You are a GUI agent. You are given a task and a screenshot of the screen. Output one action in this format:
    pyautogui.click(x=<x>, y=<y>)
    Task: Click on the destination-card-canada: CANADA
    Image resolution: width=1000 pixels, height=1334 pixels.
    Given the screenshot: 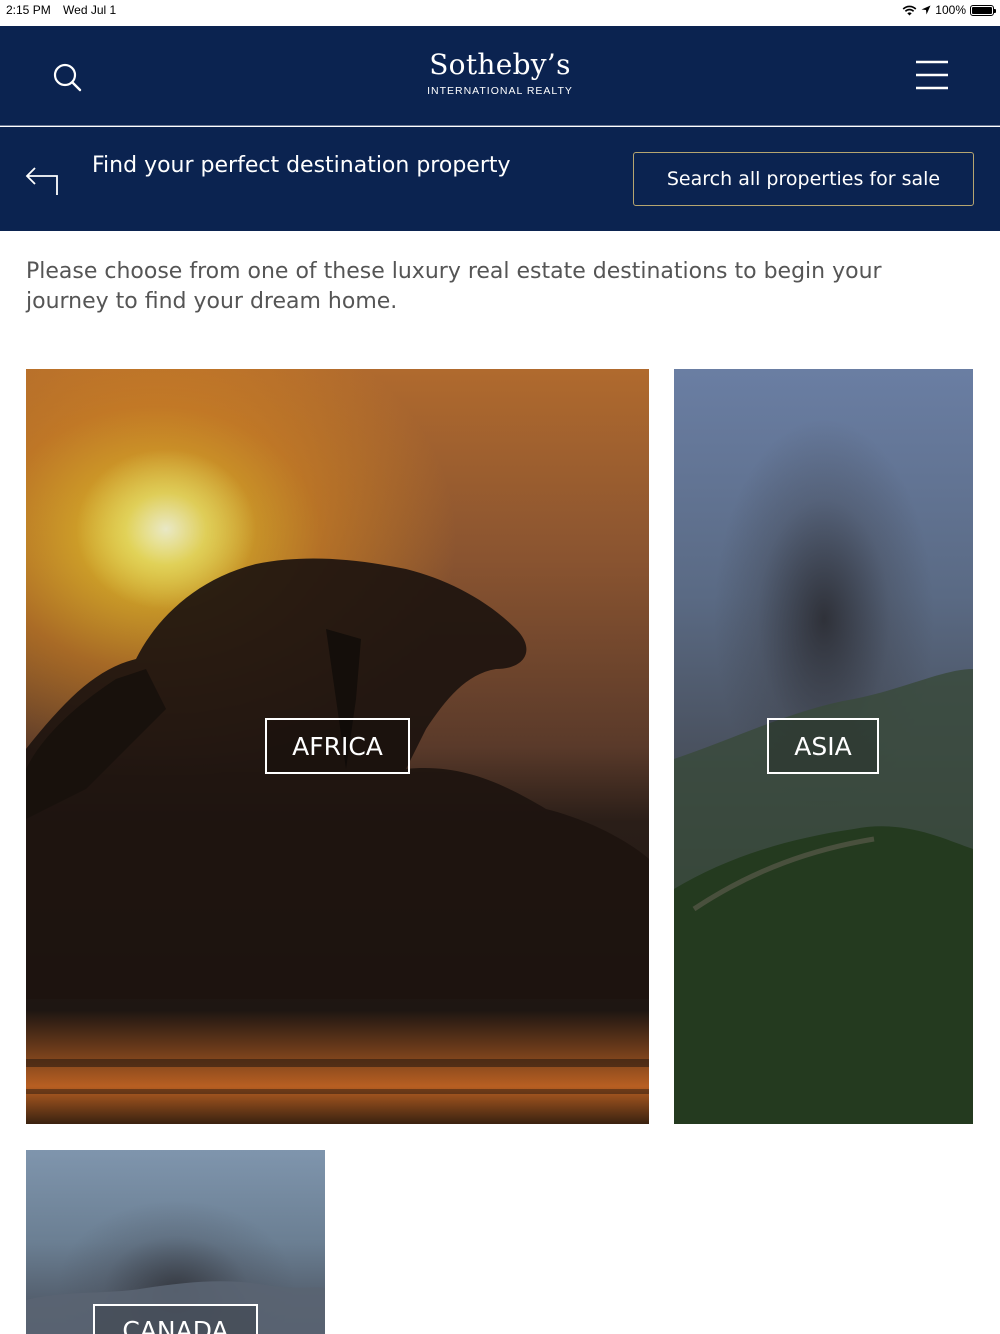 What is the action you would take?
    pyautogui.click(x=175, y=1242)
    